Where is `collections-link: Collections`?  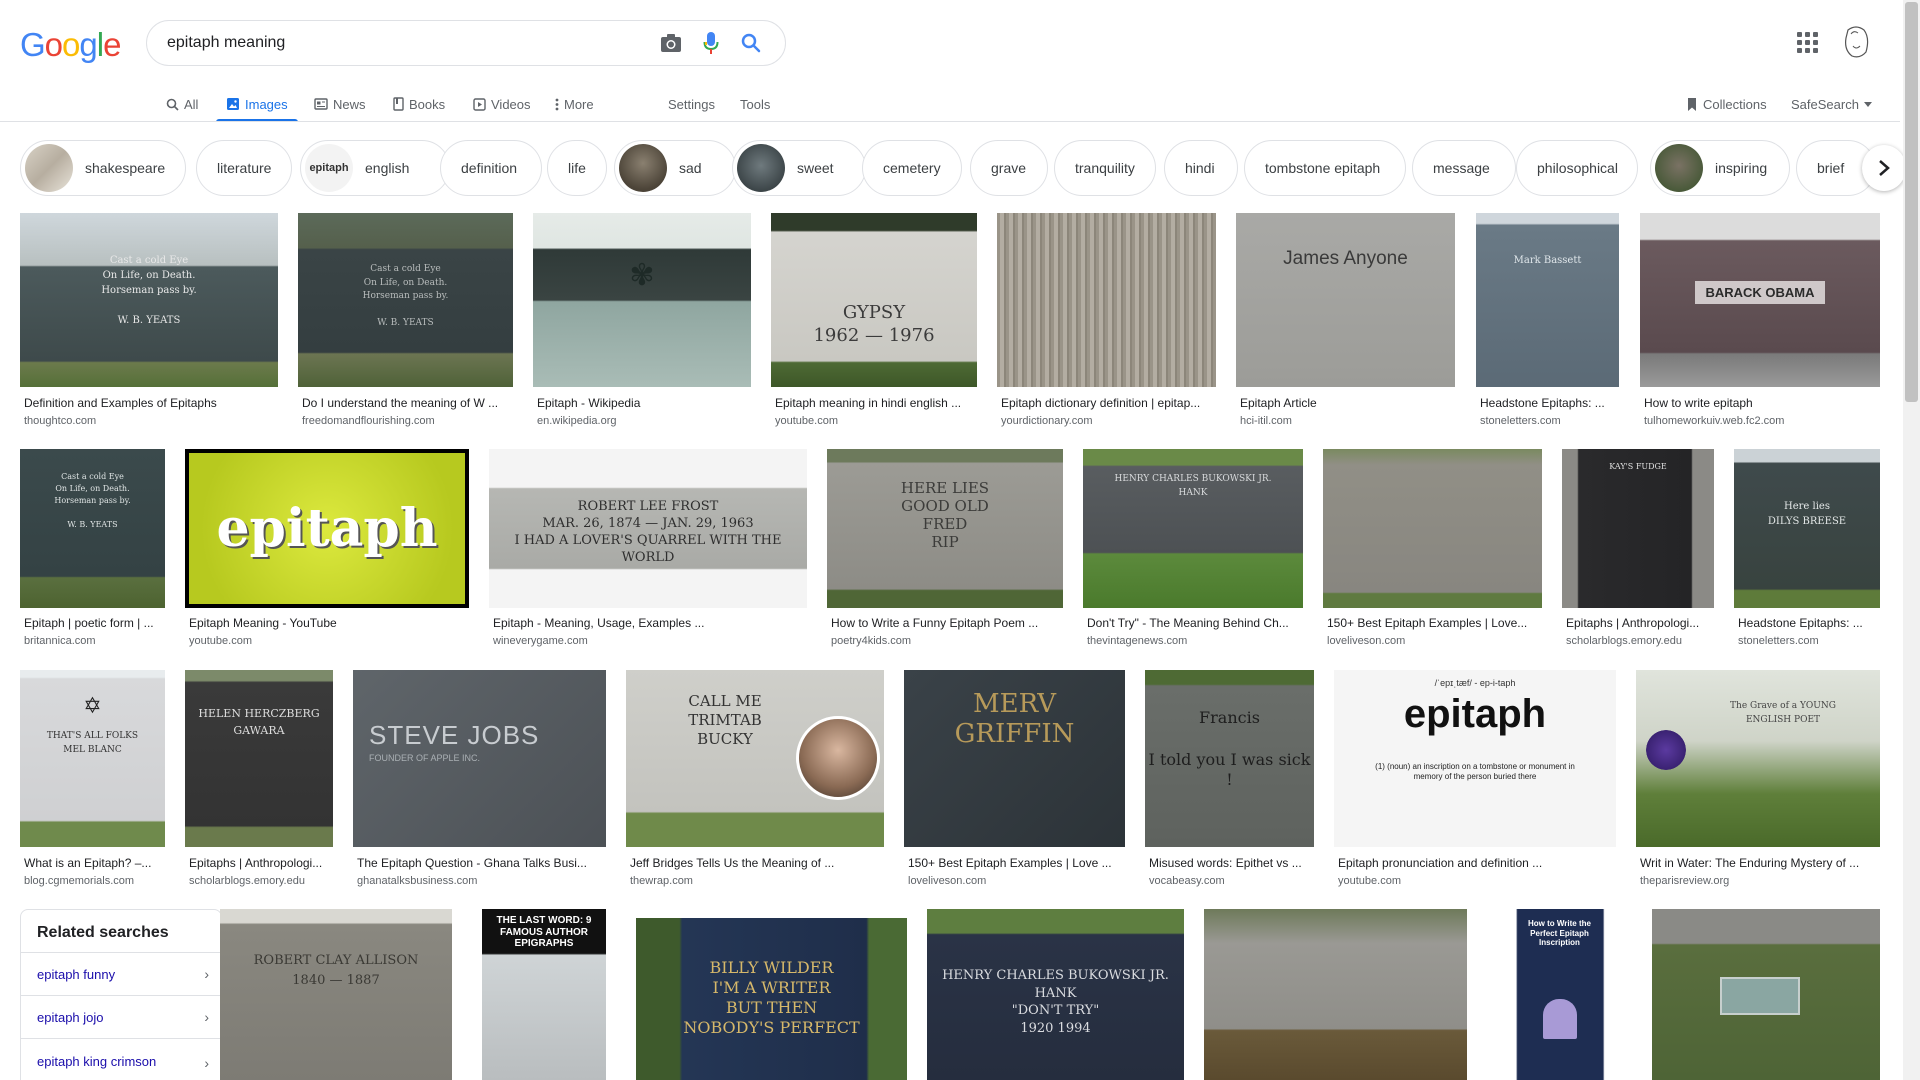
collections-link: Collections is located at coordinates (1726, 104).